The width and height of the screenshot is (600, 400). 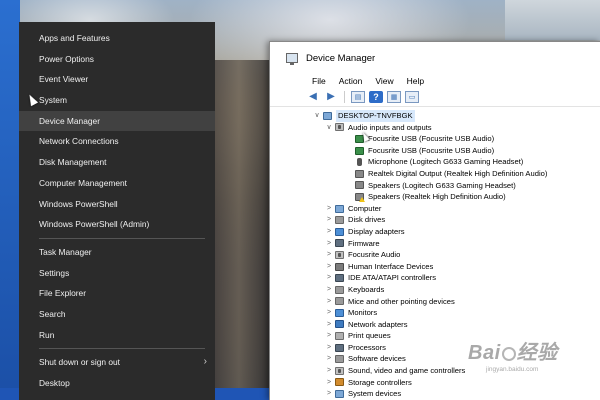 What do you see at coordinates (69, 120) in the screenshot?
I see `menu-item-label: Device Manager` at bounding box center [69, 120].